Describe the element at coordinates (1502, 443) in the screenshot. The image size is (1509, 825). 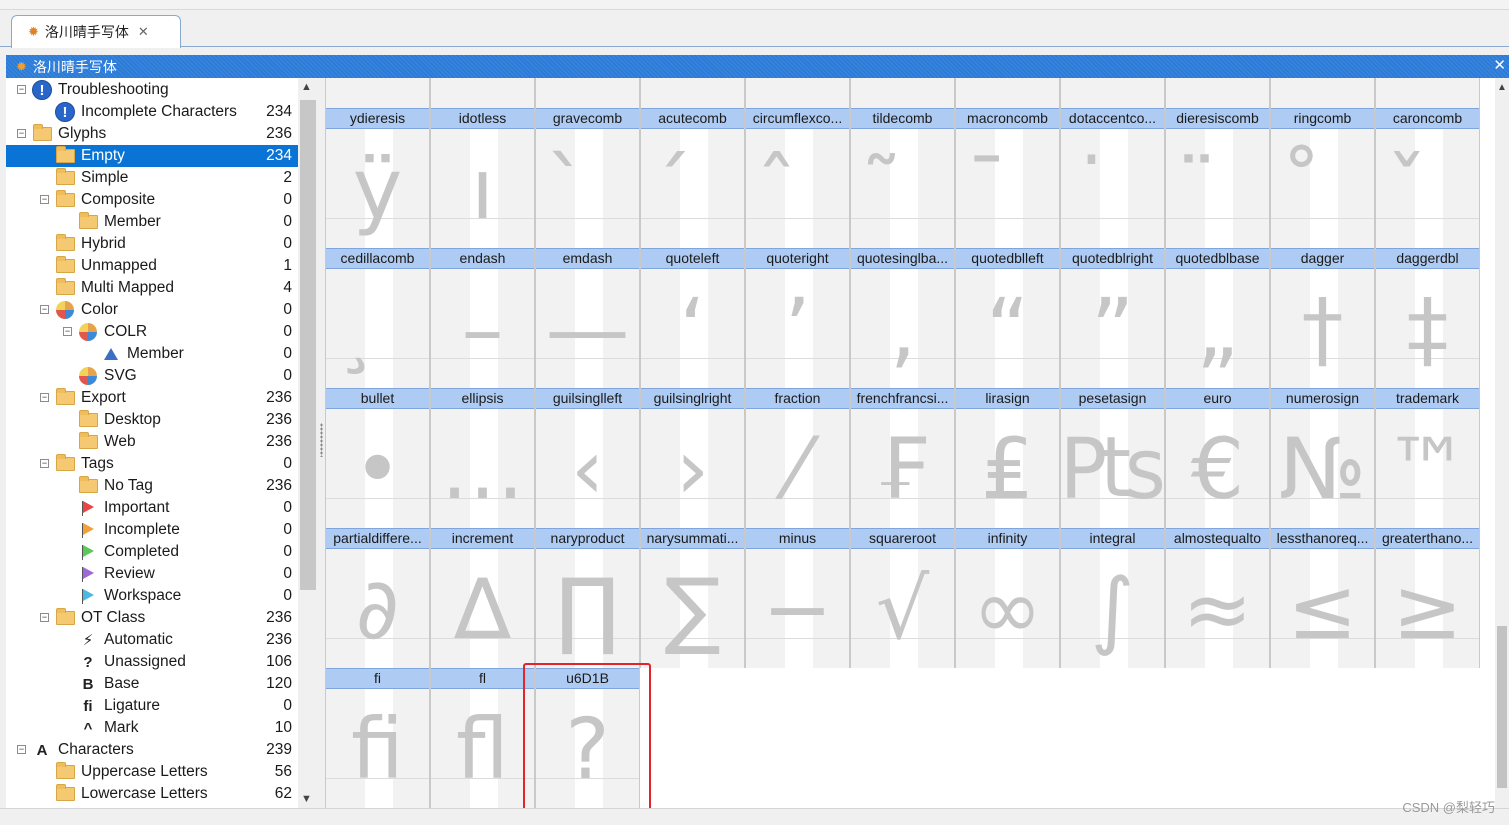
I see `grid-scrollbar: ▲` at that location.